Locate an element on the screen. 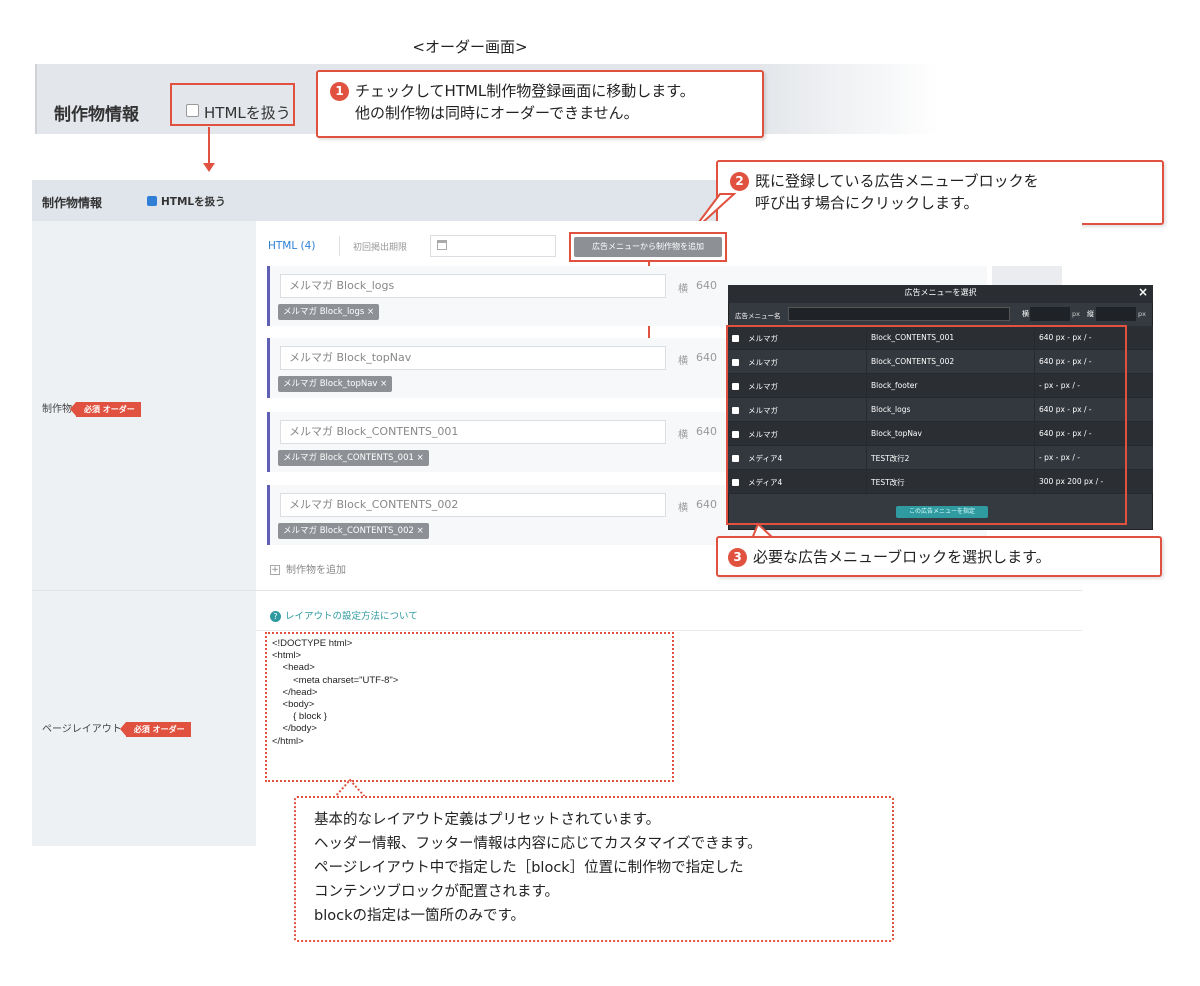 This screenshot has height=986, width=1200. block-tag-text: メルマガ Block_CONTENTS_001 is located at coordinates (348, 458).